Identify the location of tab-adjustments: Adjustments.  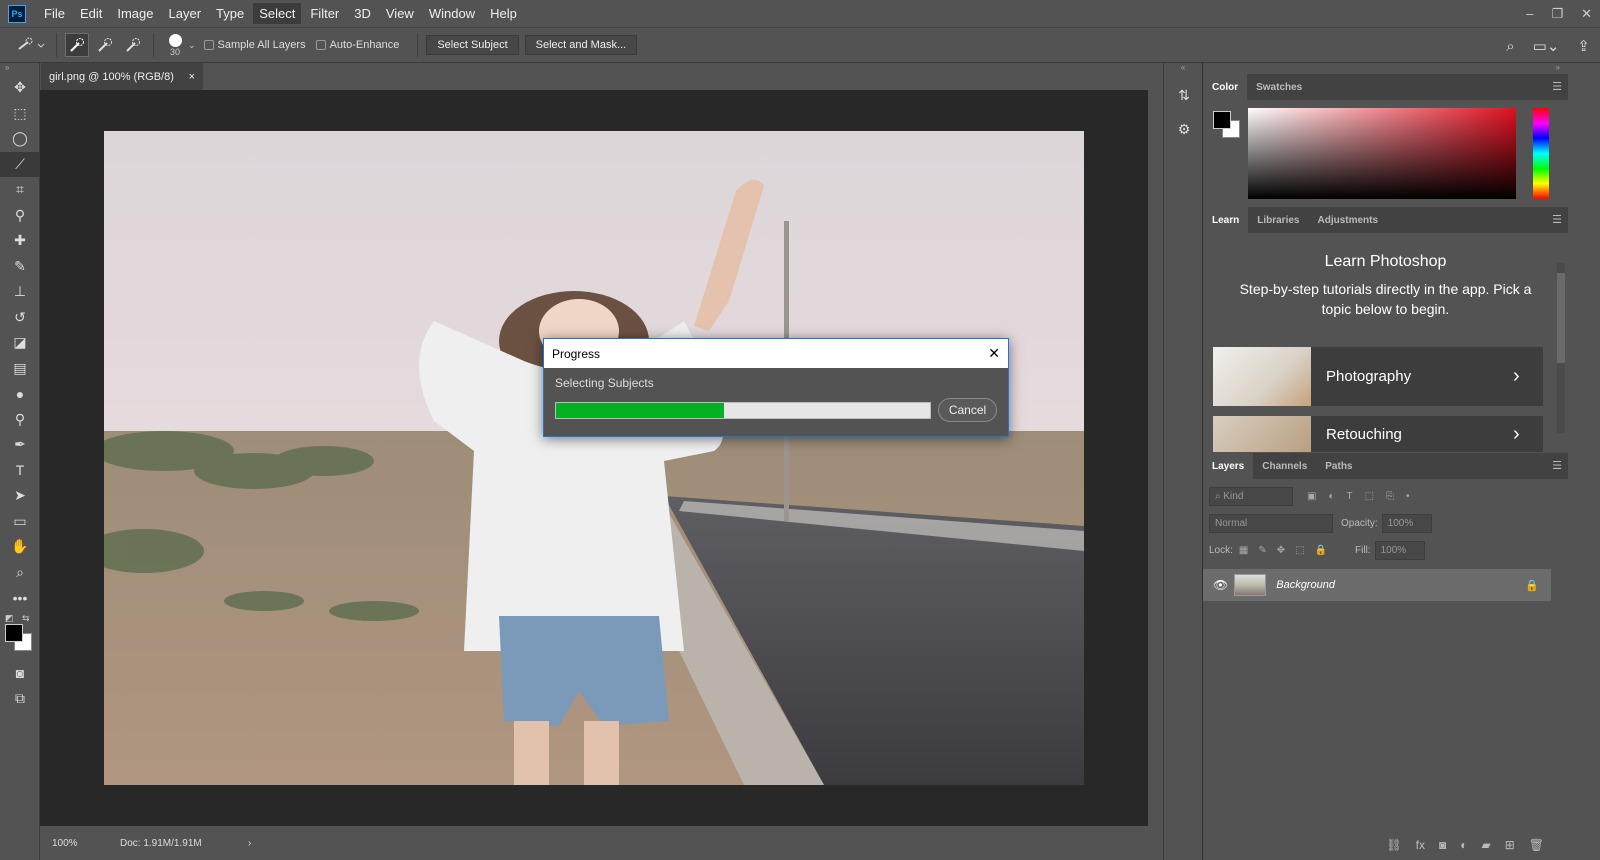
(1347, 220).